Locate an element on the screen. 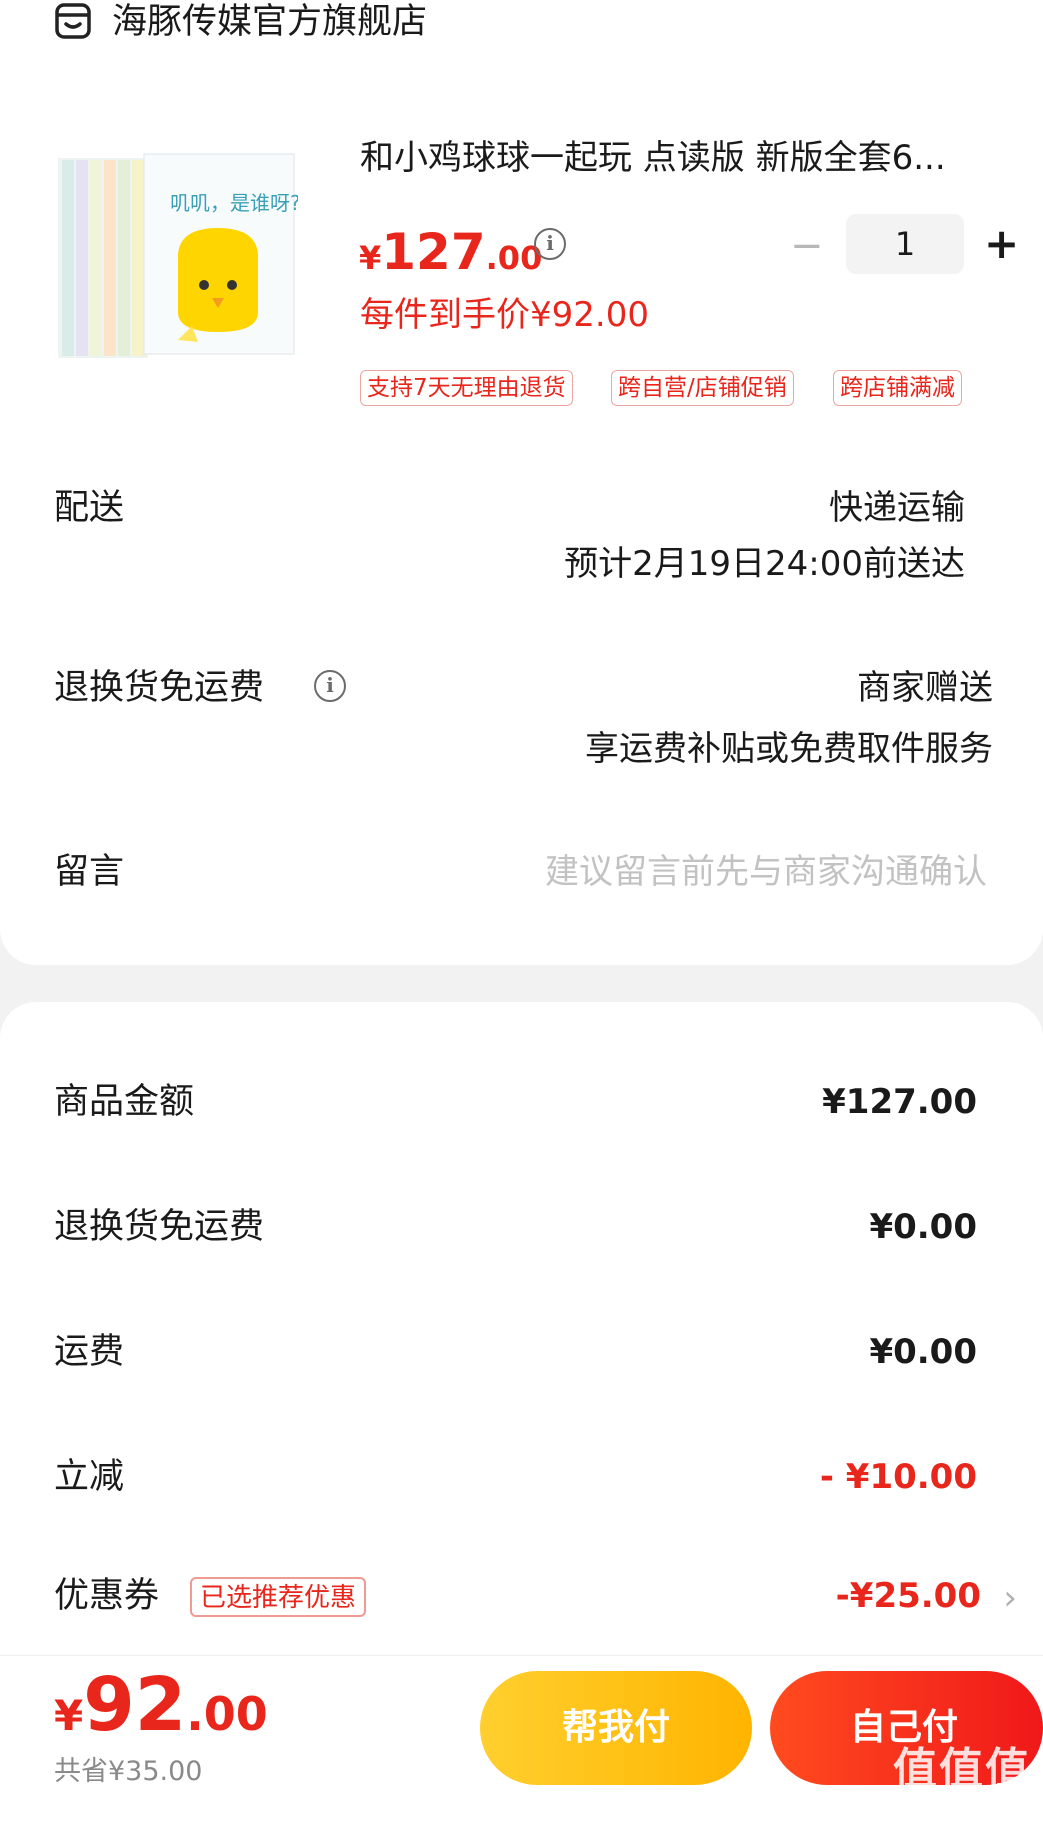 Image resolution: width=1043 pixels, height=1834 pixels. delivery-method: 快递运输 is located at coordinates (897, 508).